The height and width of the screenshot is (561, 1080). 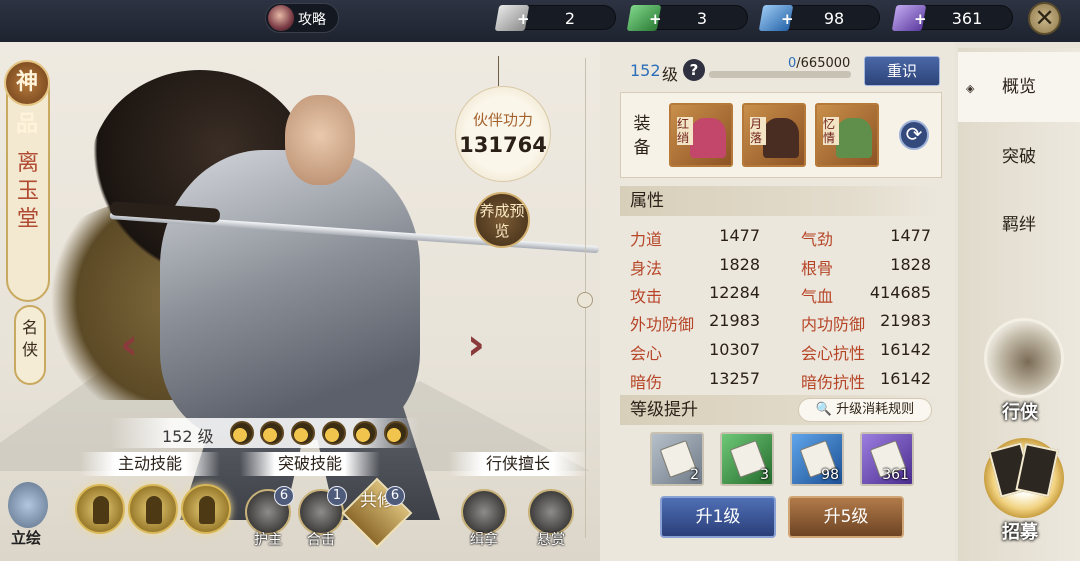 I want to click on prev-character-arrow-icon: ‹, so click(x=129, y=345).